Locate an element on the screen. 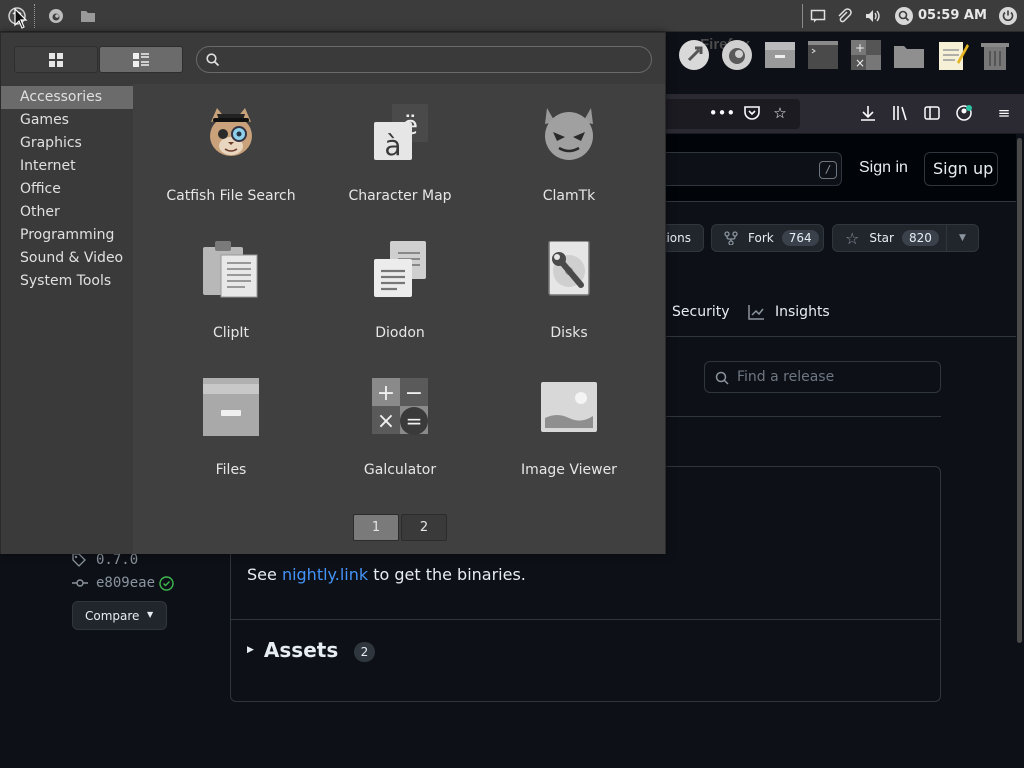  folder-launcher-icon is located at coordinates (88, 16).